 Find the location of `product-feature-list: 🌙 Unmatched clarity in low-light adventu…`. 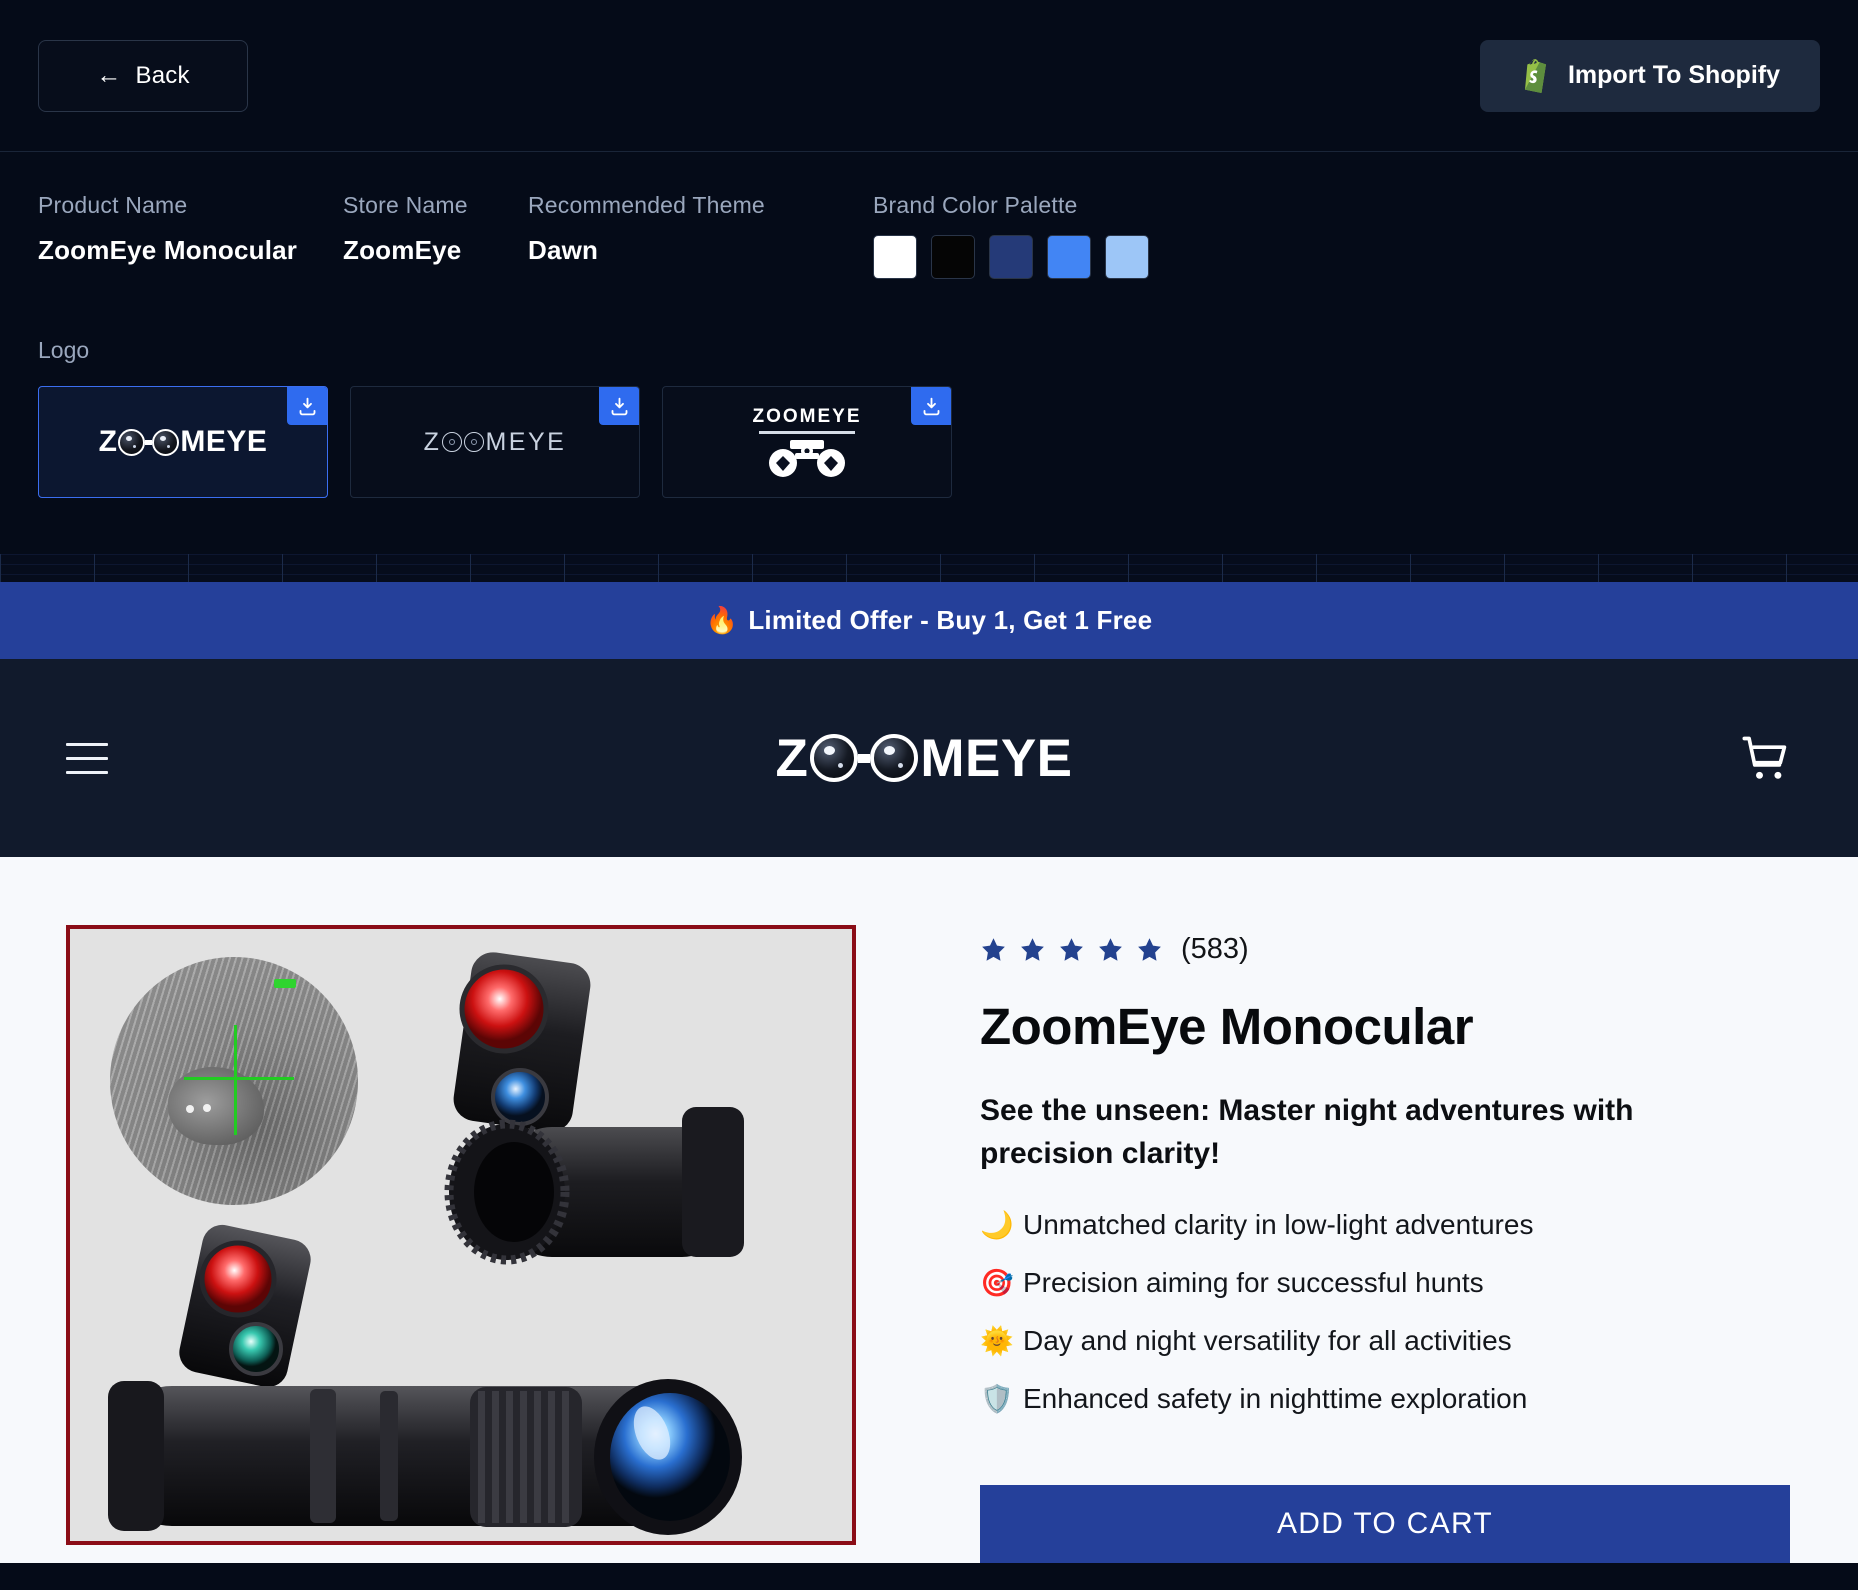

product-feature-list: 🌙 Unmatched clarity in low-light adventu… is located at coordinates (1385, 1312).